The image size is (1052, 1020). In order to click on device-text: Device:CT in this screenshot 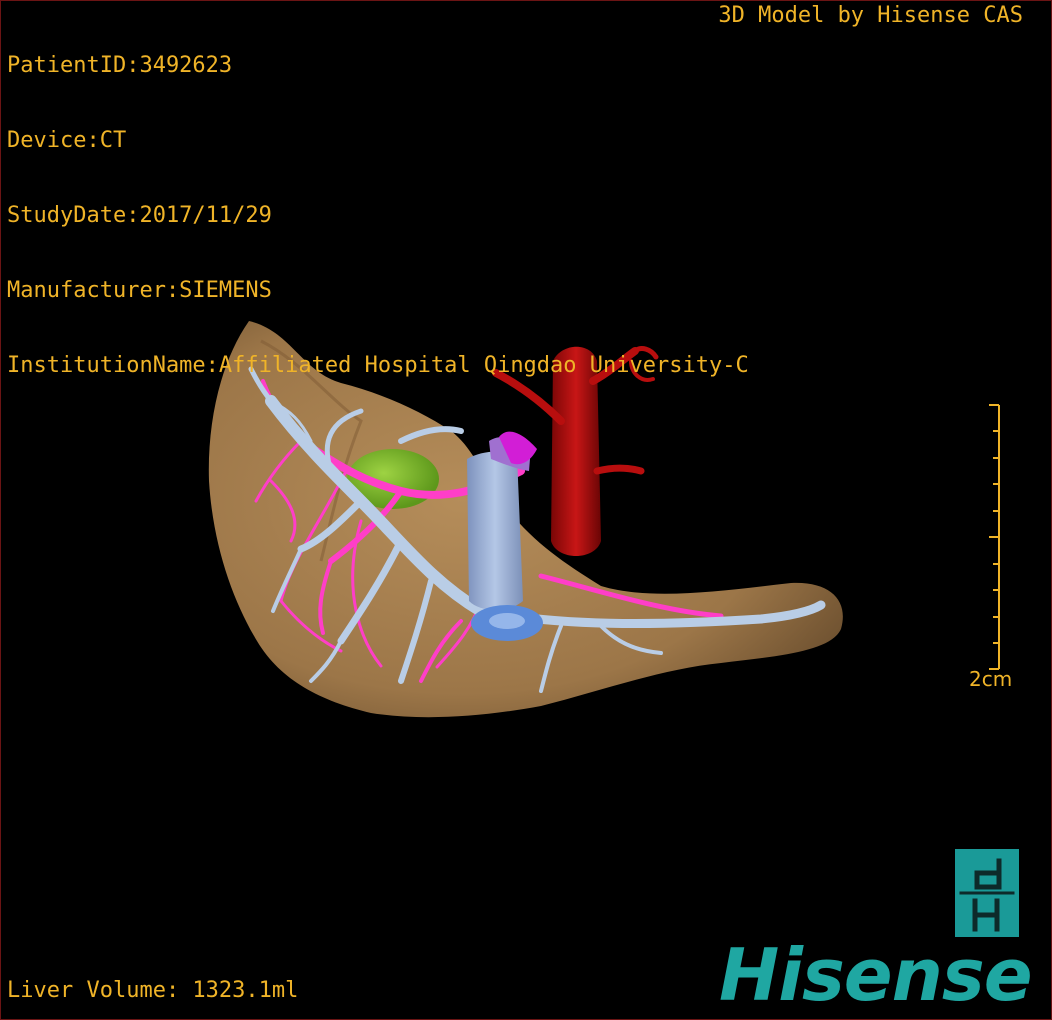, I will do `click(67, 140)`.